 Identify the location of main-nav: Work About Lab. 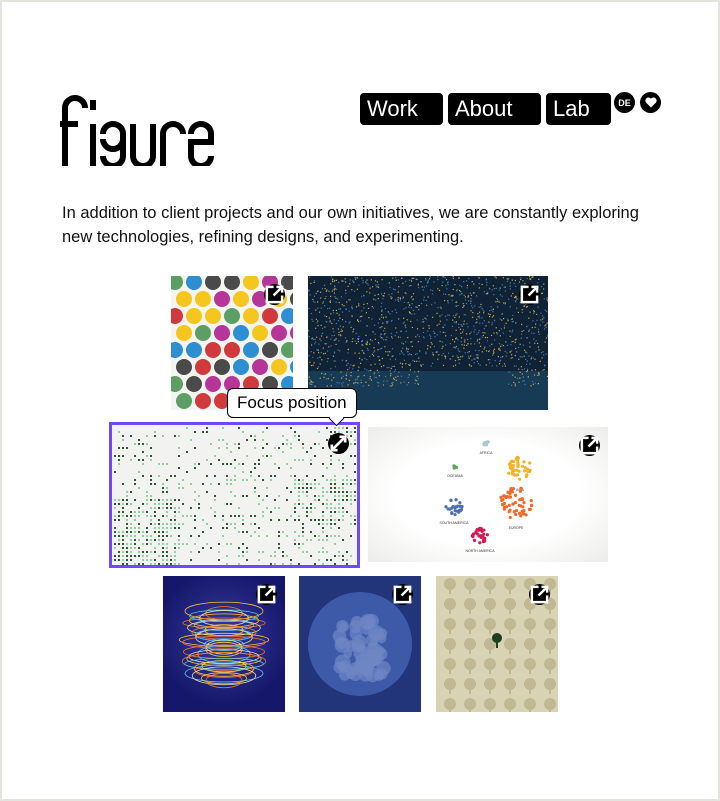
(485, 109).